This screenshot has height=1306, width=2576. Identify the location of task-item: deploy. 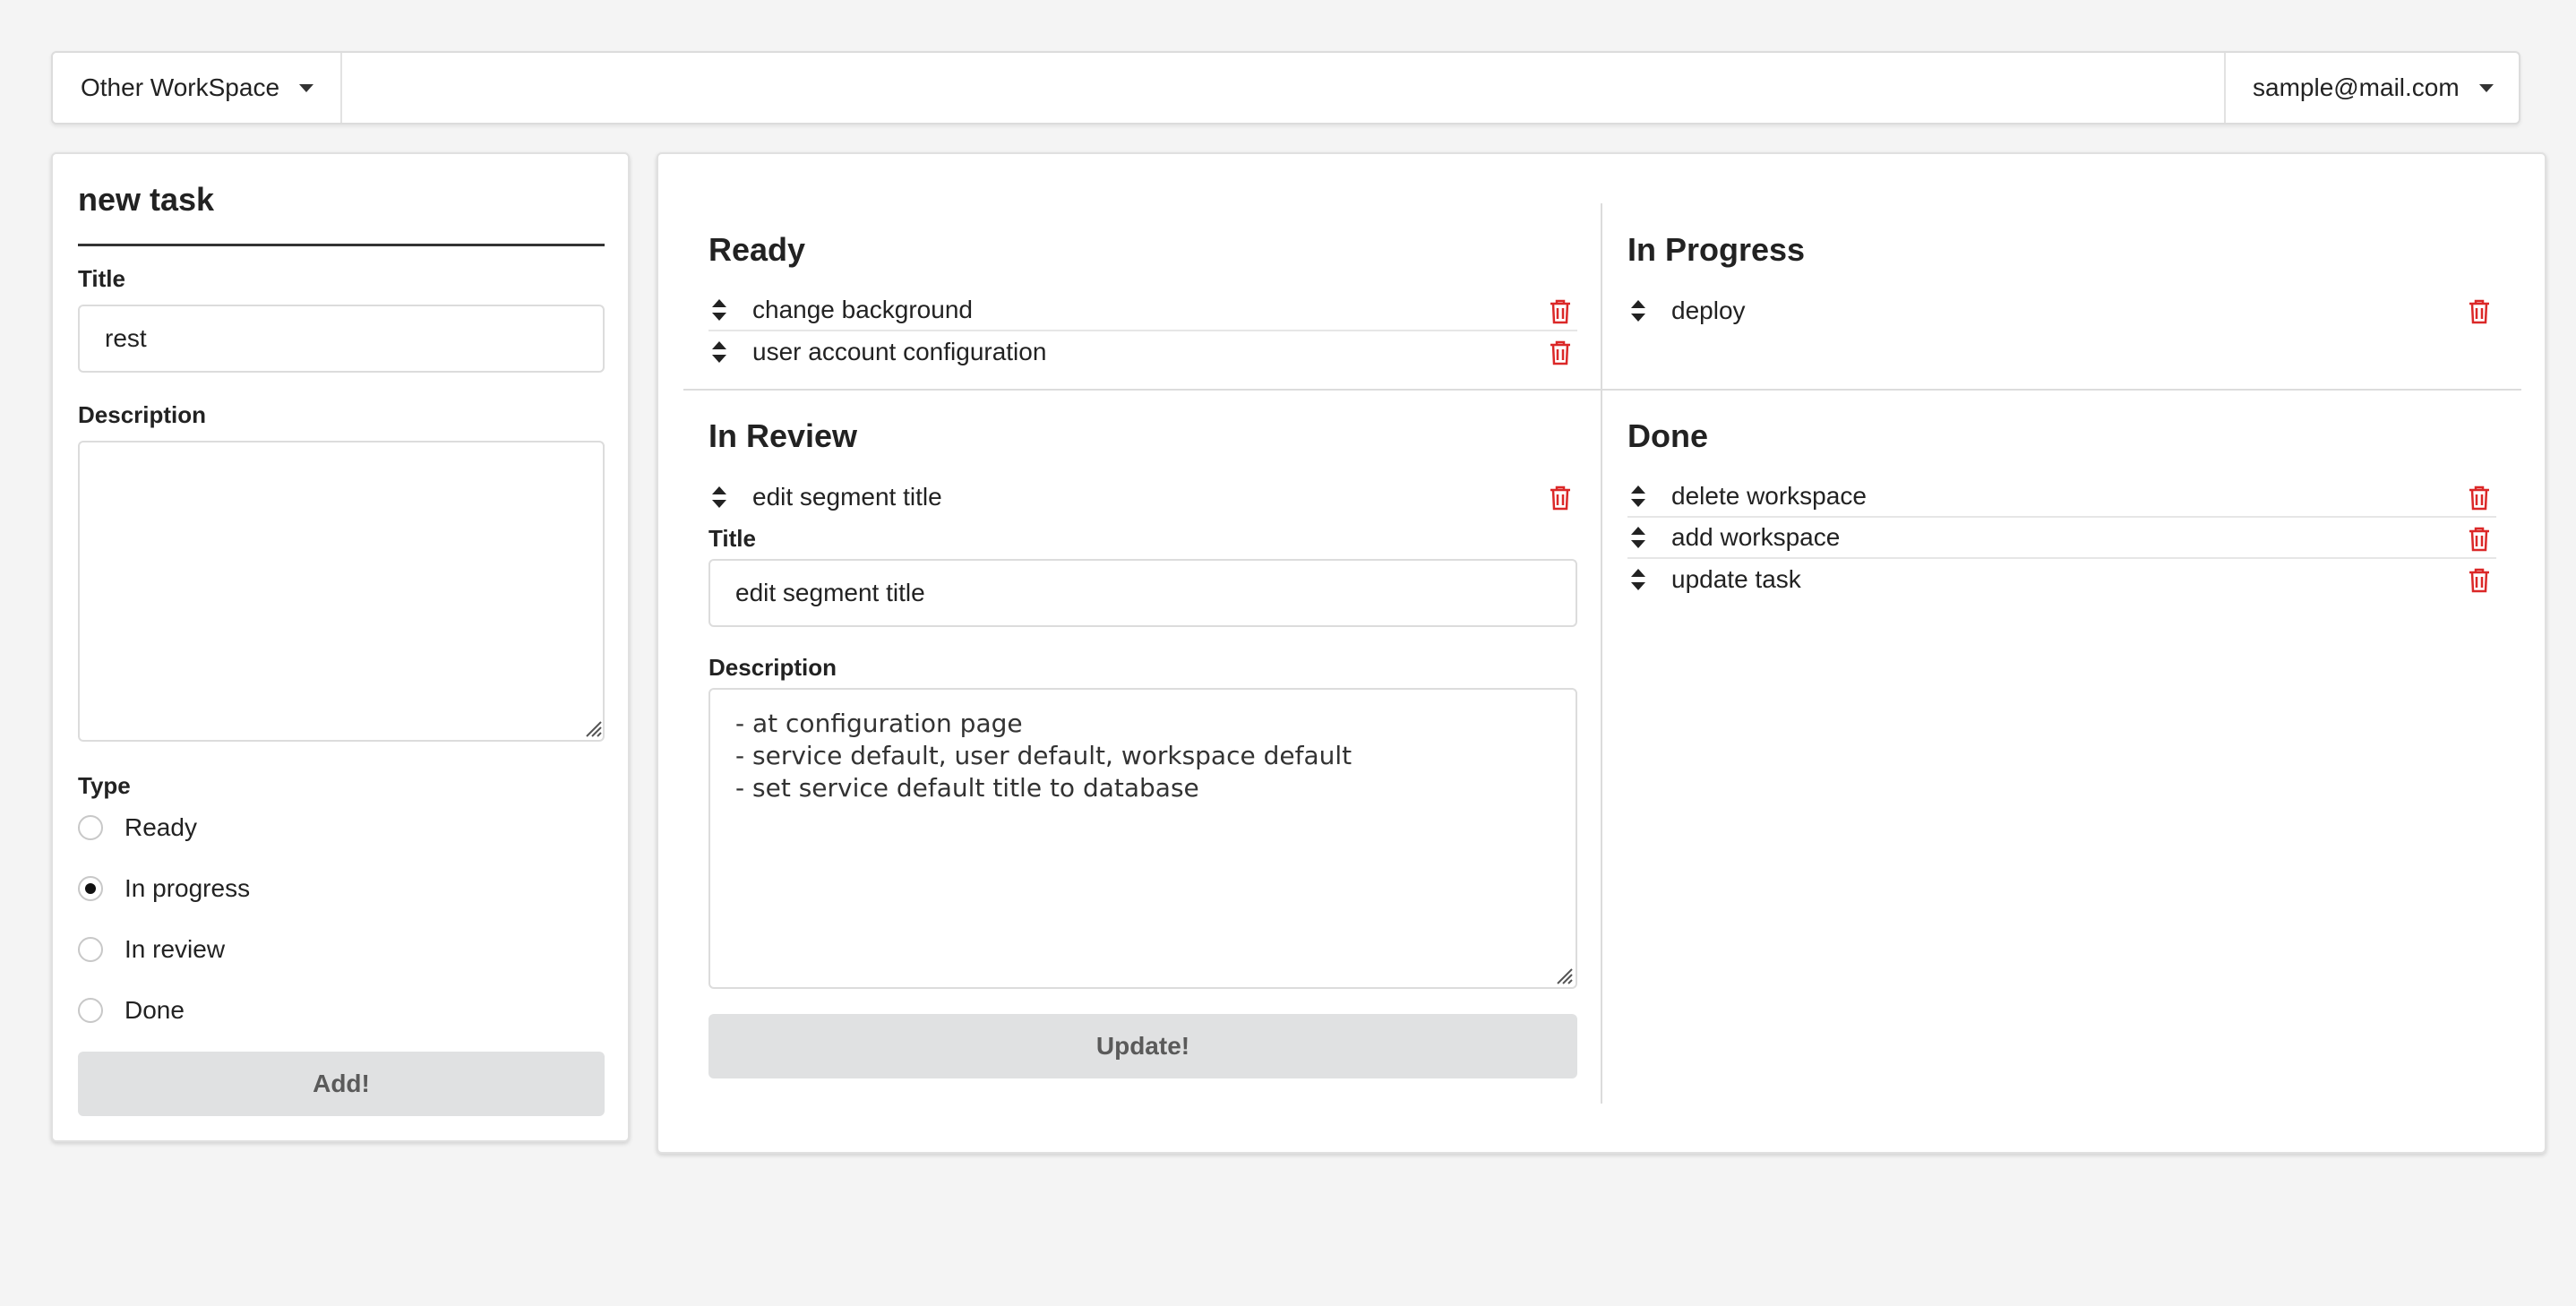
(2061, 310).